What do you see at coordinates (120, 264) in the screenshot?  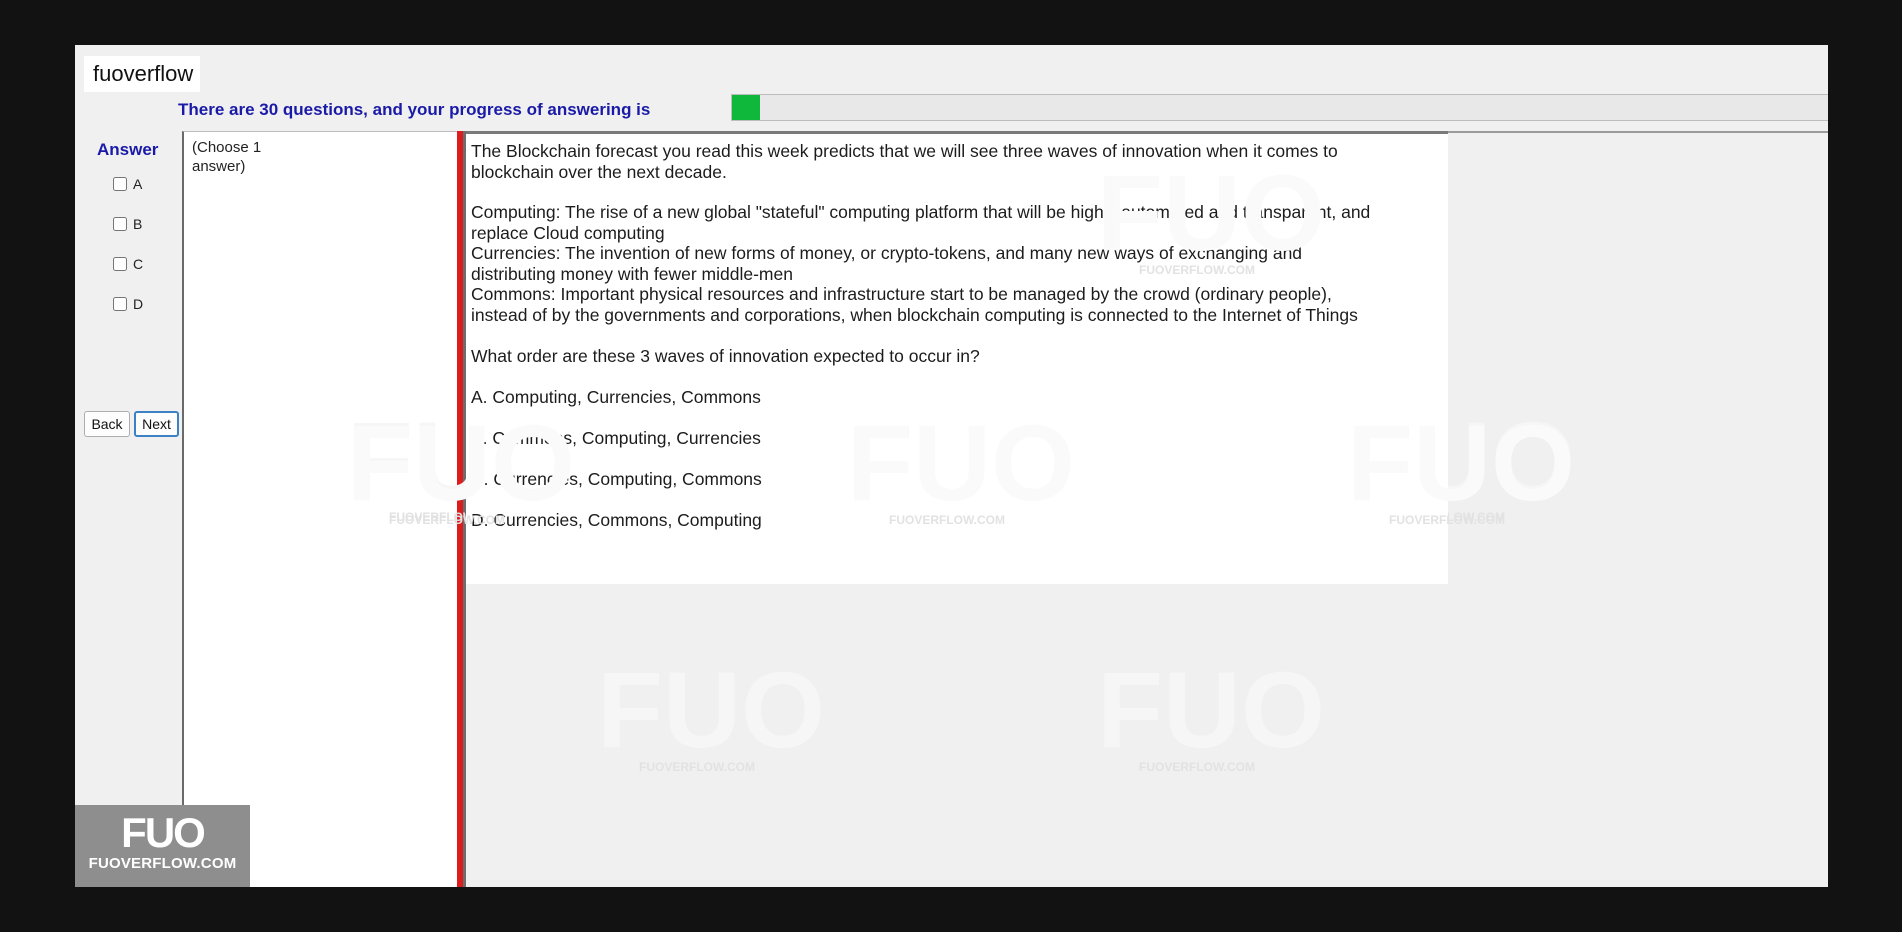 I see `answer-checkbox-c` at bounding box center [120, 264].